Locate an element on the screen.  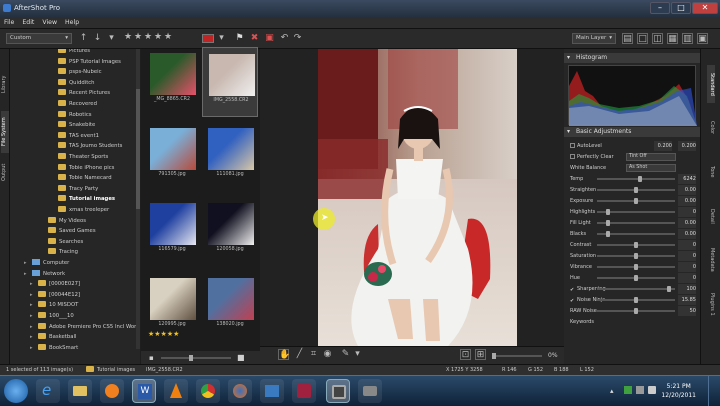
tree-item: 10 MISDOT is located at coordinates (58, 305).